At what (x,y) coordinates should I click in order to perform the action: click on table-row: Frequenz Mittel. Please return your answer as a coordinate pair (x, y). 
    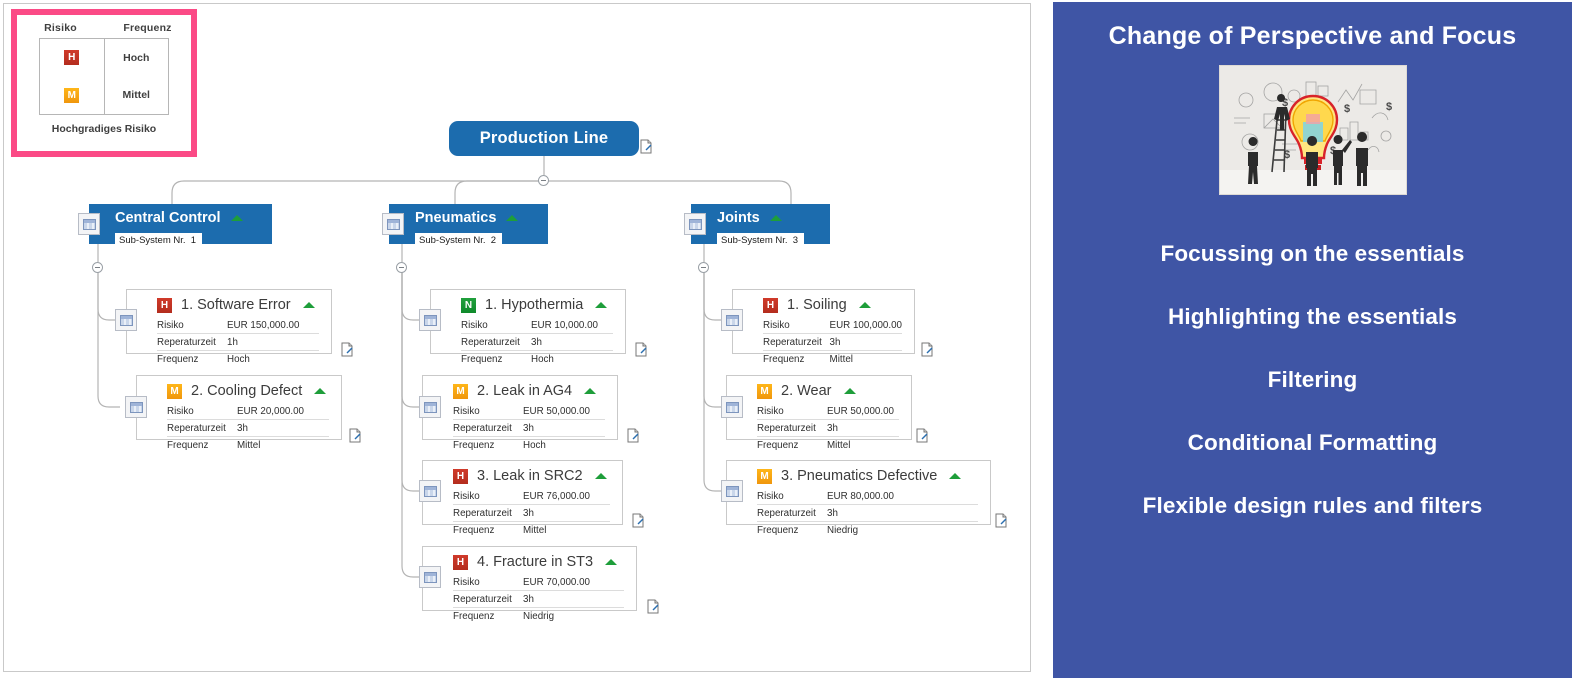
    Looking at the image, I should click on (828, 445).